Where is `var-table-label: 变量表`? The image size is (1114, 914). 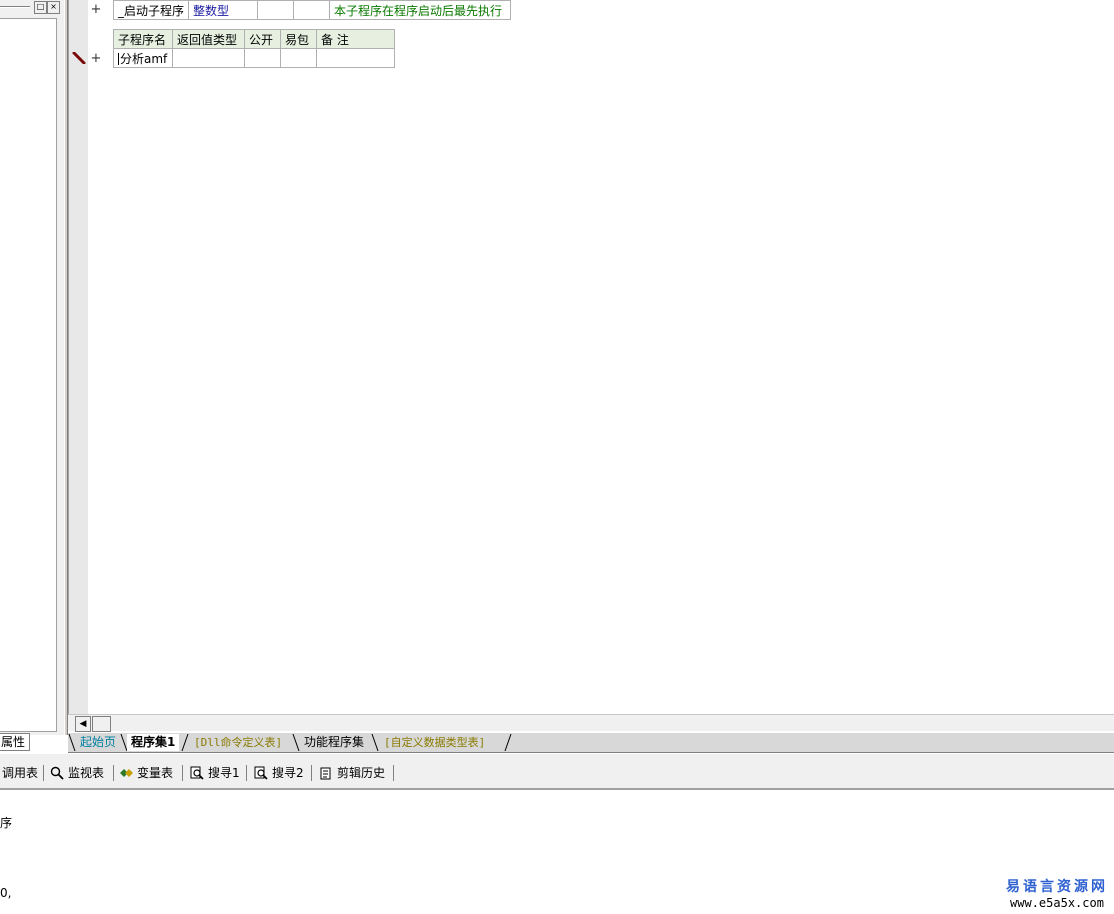 var-table-label: 变量表 is located at coordinates (155, 773).